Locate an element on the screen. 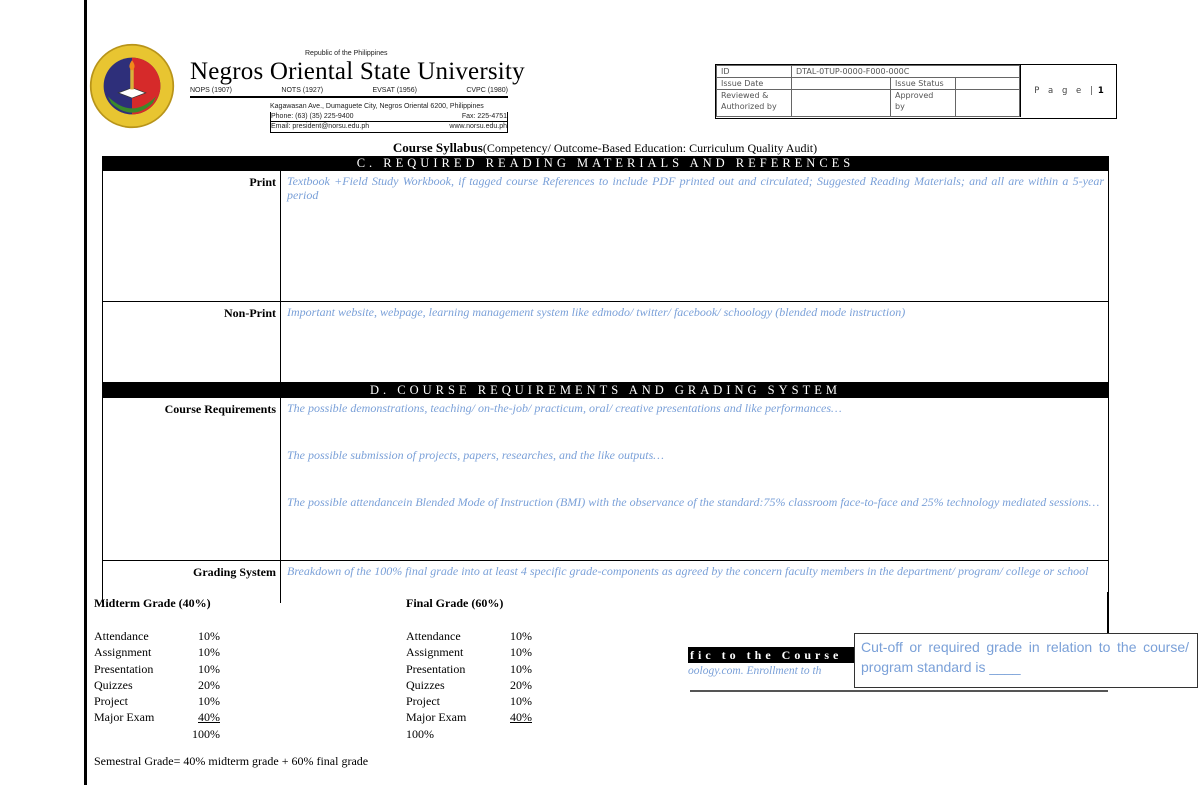 The height and width of the screenshot is (785, 1200). campus: EVSAT (1956) is located at coordinates (394, 90).